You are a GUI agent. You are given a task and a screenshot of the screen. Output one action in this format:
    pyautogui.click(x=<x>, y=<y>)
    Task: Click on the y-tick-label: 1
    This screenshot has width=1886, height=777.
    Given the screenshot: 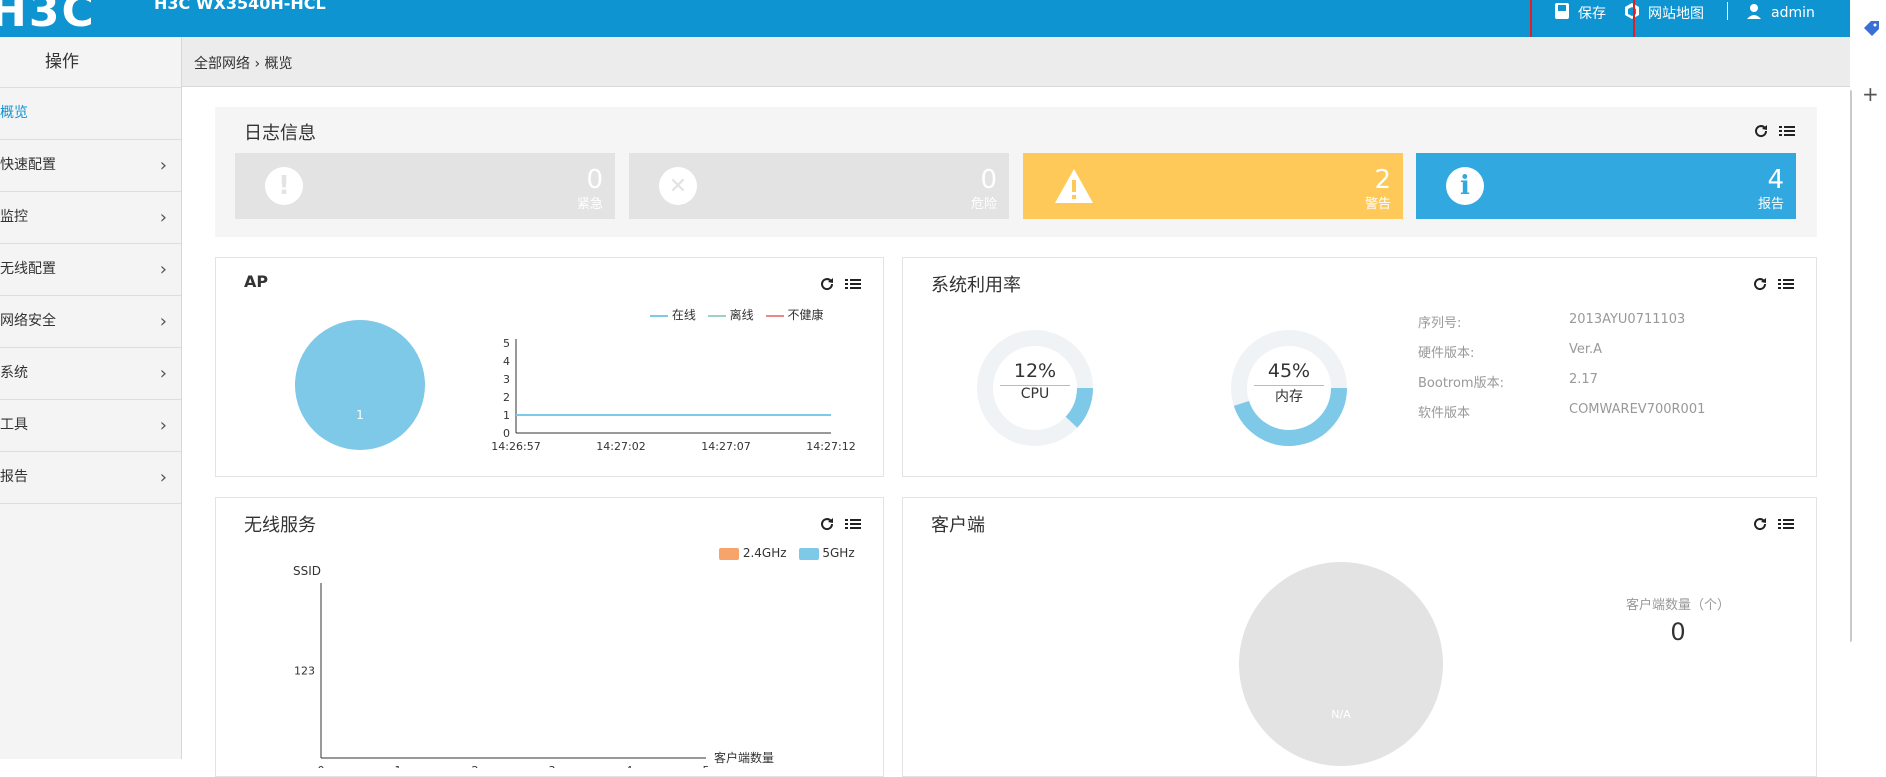 What is the action you would take?
    pyautogui.click(x=506, y=415)
    